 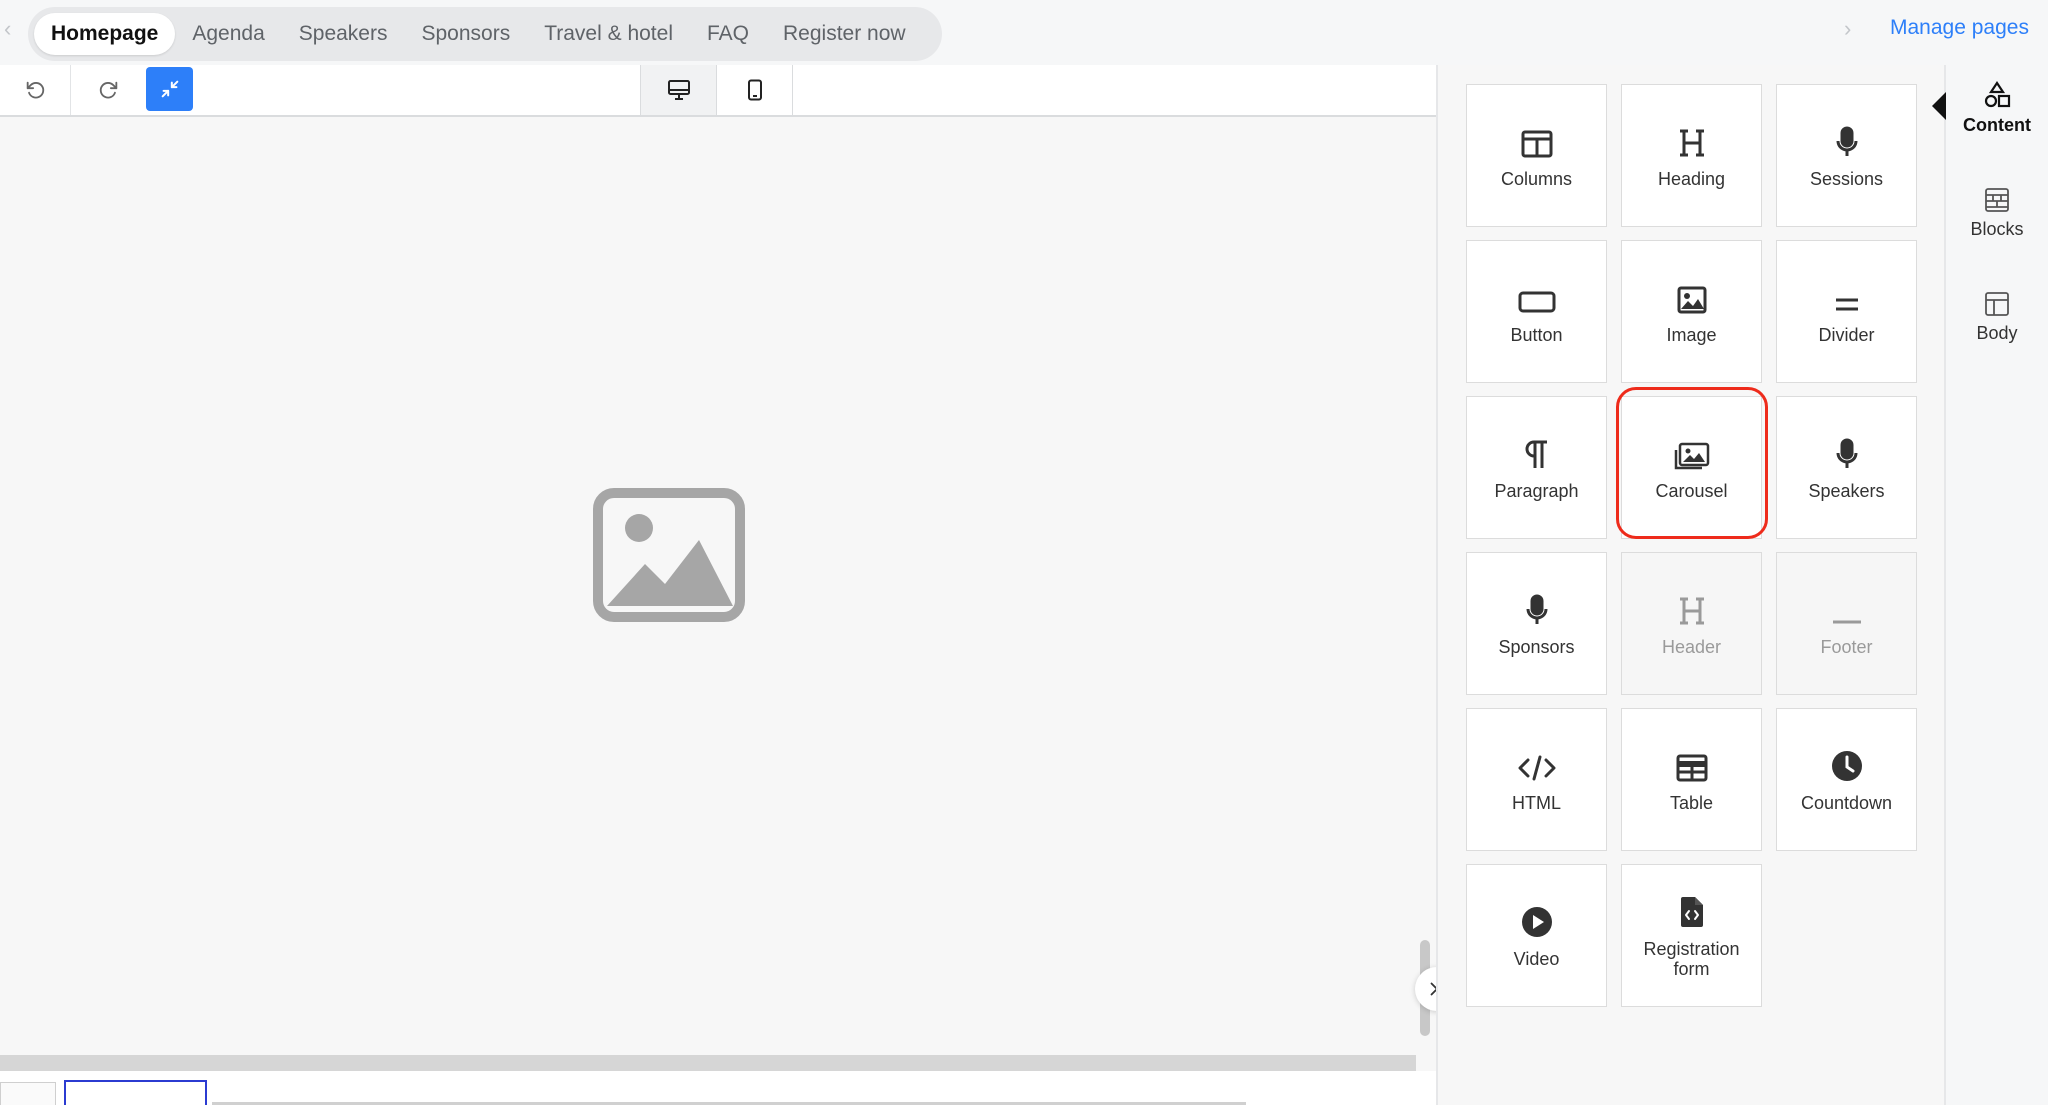 I want to click on side-tab-label: Body, so click(x=1997, y=333).